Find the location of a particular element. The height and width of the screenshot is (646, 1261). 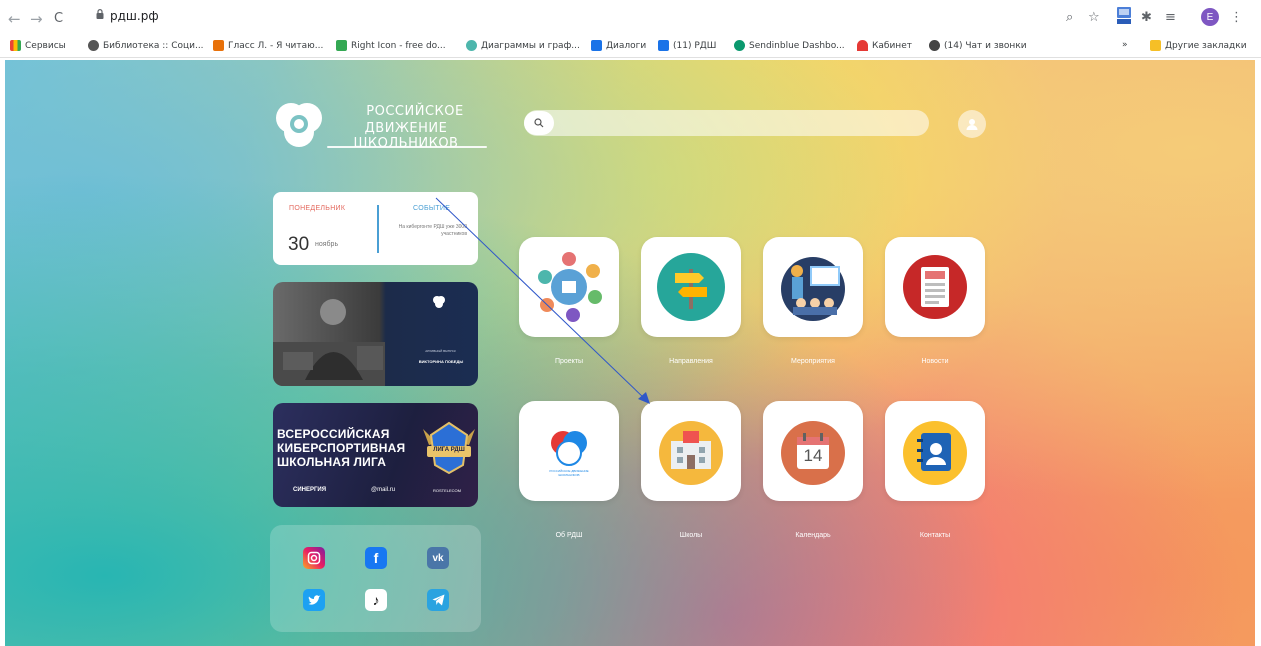

vk-icon is located at coordinates (663, 45).